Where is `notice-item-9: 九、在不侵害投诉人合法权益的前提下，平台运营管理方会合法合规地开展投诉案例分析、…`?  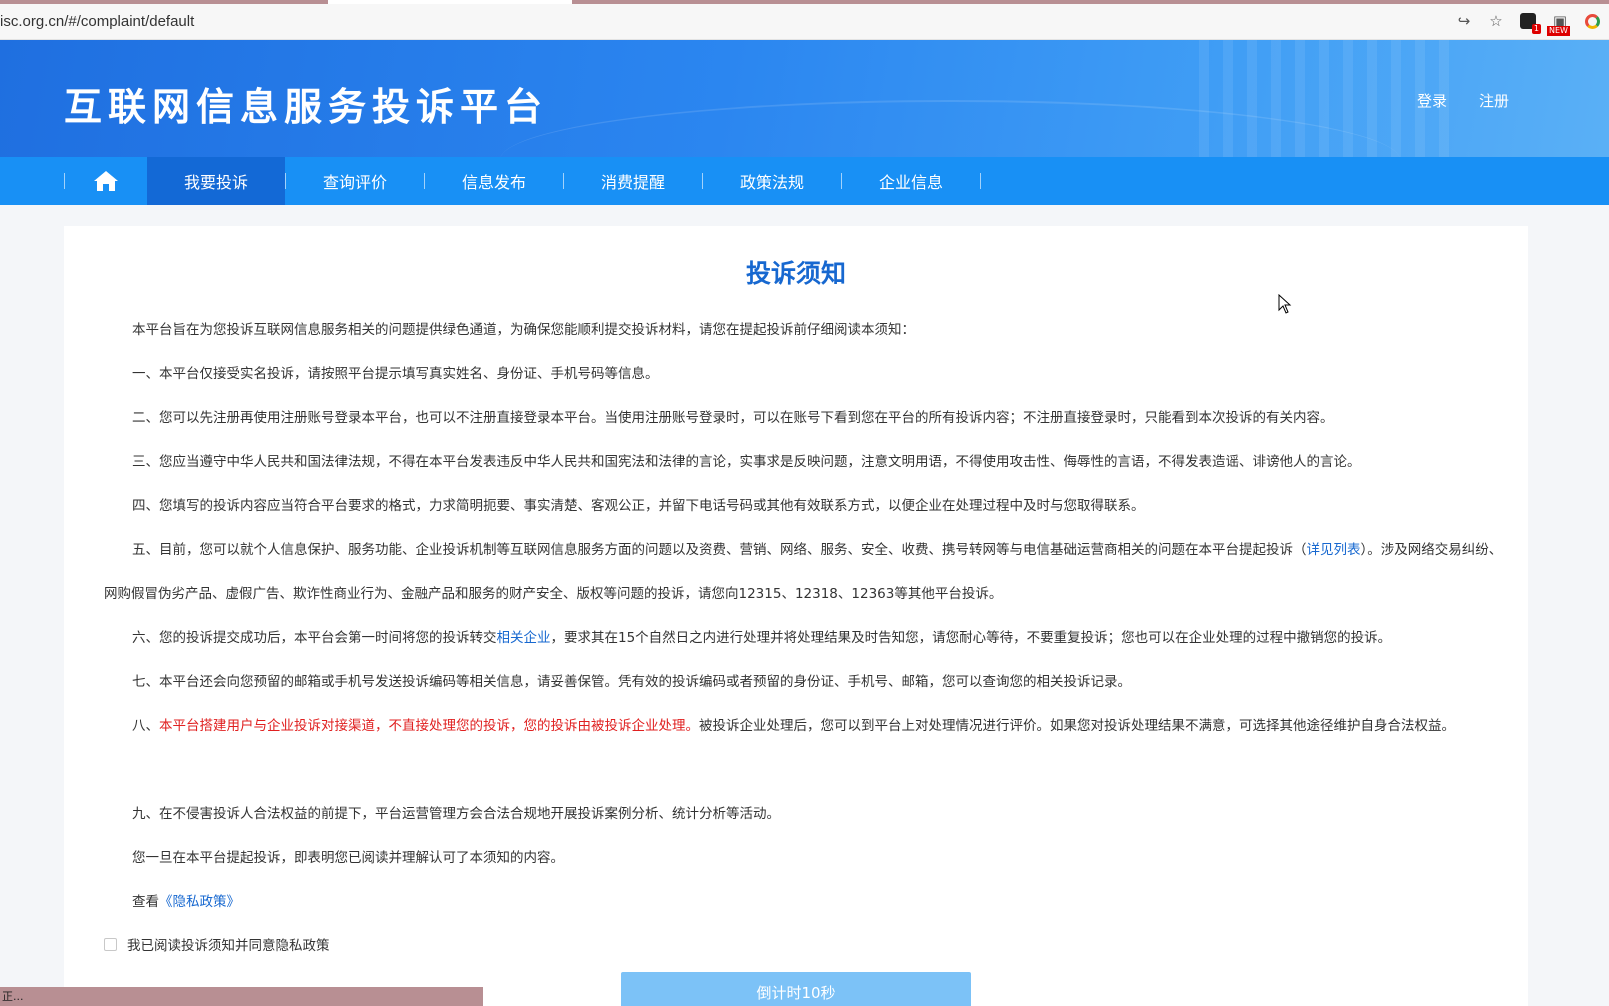
notice-item-9: 九、在不侵害投诉人合法权益的前提下，平台运营管理方会合法合规地开展投诉案例分析、… is located at coordinates (456, 814).